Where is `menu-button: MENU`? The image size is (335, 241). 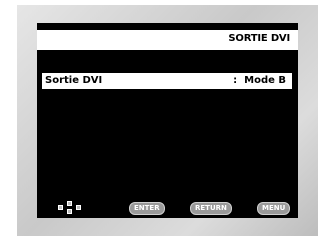 menu-button: MENU is located at coordinates (274, 208).